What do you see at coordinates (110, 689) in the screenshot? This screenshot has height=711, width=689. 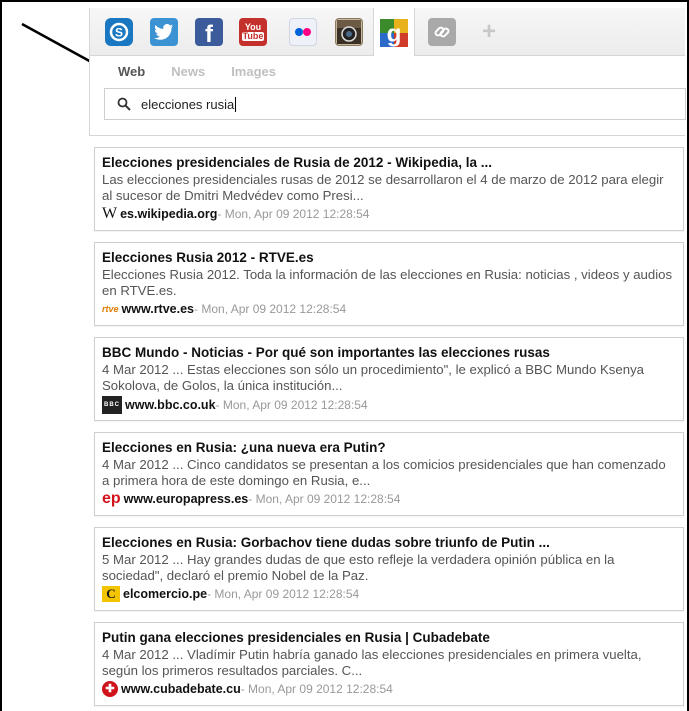 I see `cubadebate-favicon-icon: ✚` at bounding box center [110, 689].